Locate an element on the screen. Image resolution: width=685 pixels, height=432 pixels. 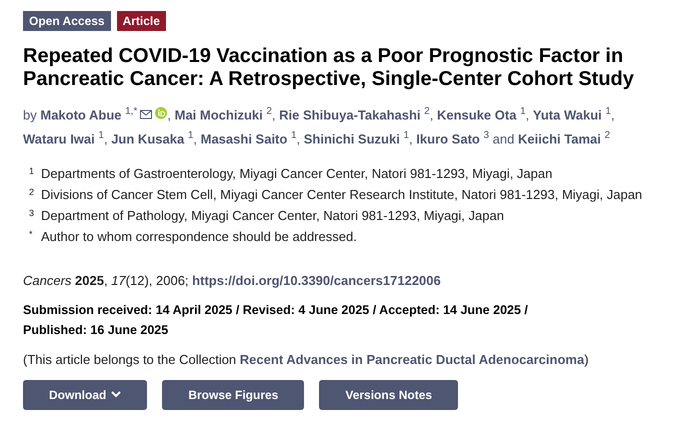
author-link: Yuta Wakui is located at coordinates (567, 114).